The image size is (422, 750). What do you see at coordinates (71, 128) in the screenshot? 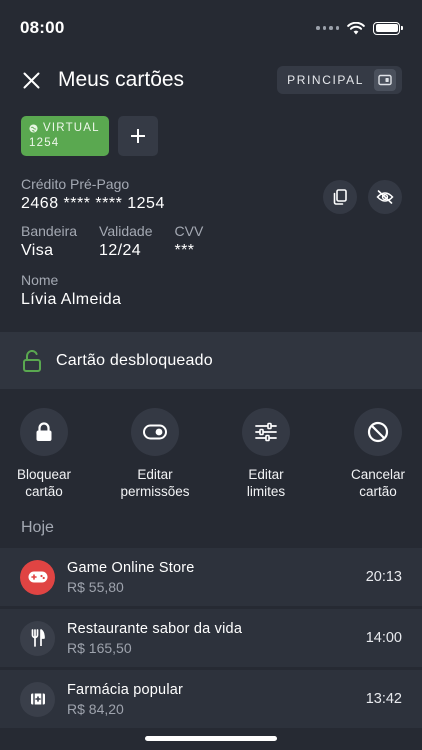
I see `card-type-label: VIRTUAL` at bounding box center [71, 128].